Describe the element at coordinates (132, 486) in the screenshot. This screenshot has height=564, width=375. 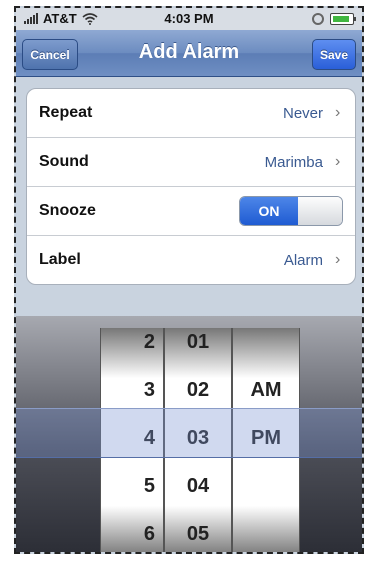
I see `hour-option: 5` at that location.